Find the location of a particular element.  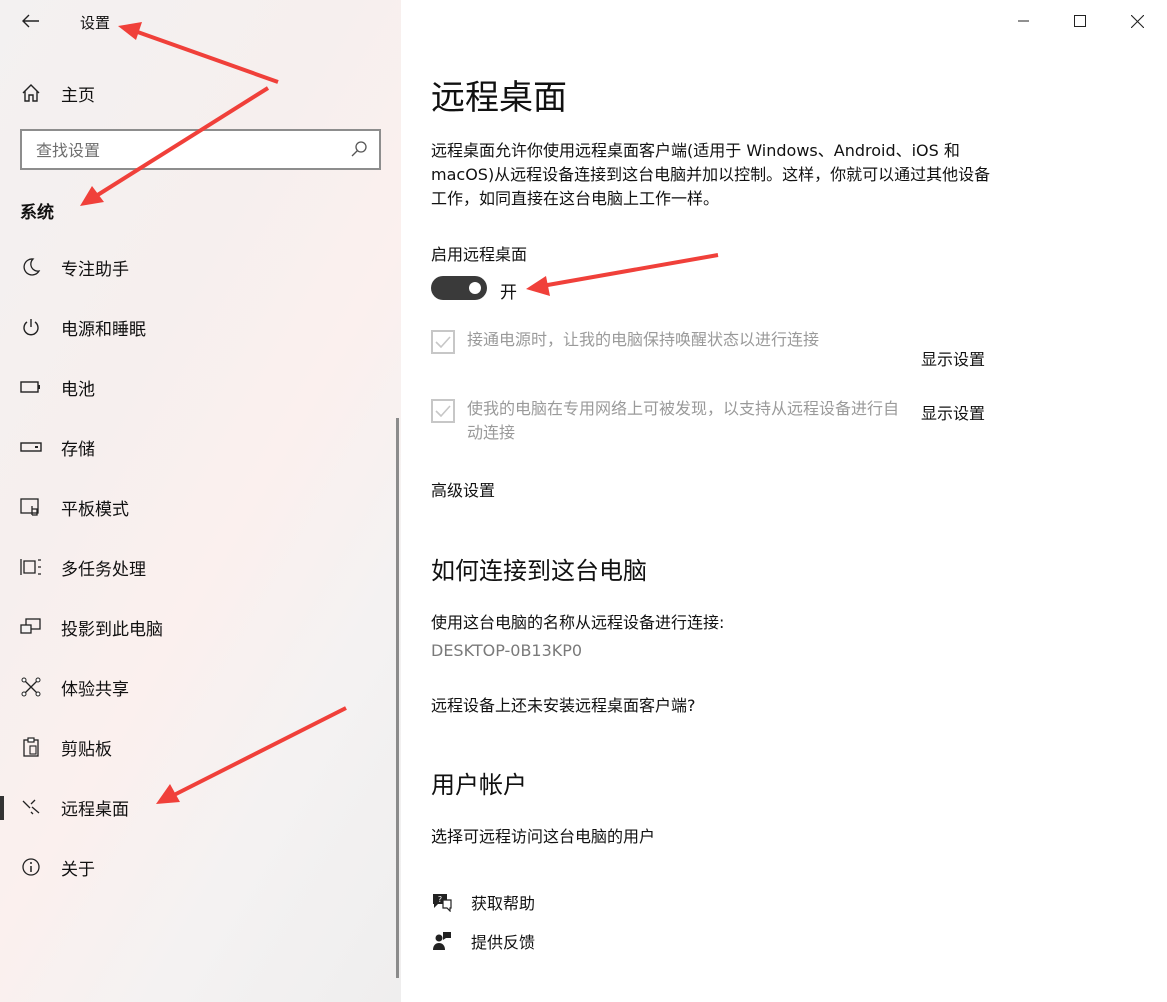

storage-icon is located at coordinates (31, 447).